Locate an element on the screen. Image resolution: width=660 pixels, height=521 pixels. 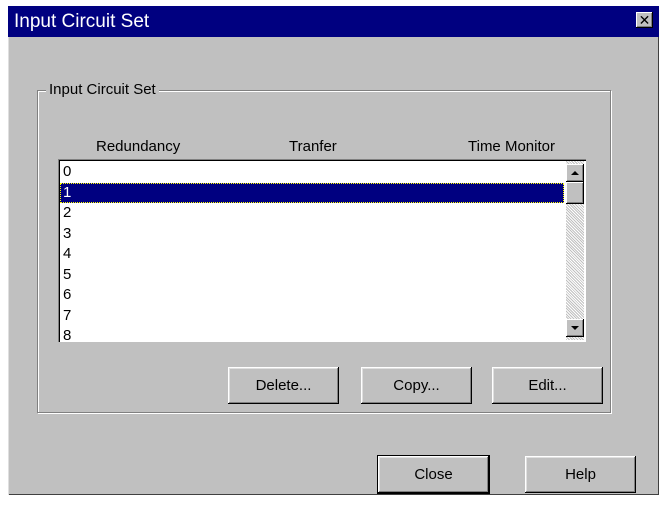
scroll-up-button is located at coordinates (575, 173).